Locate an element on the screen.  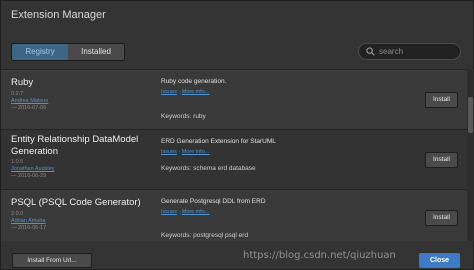
extension-keywords: Keywords: postgresql psql erd is located at coordinates (205, 235).